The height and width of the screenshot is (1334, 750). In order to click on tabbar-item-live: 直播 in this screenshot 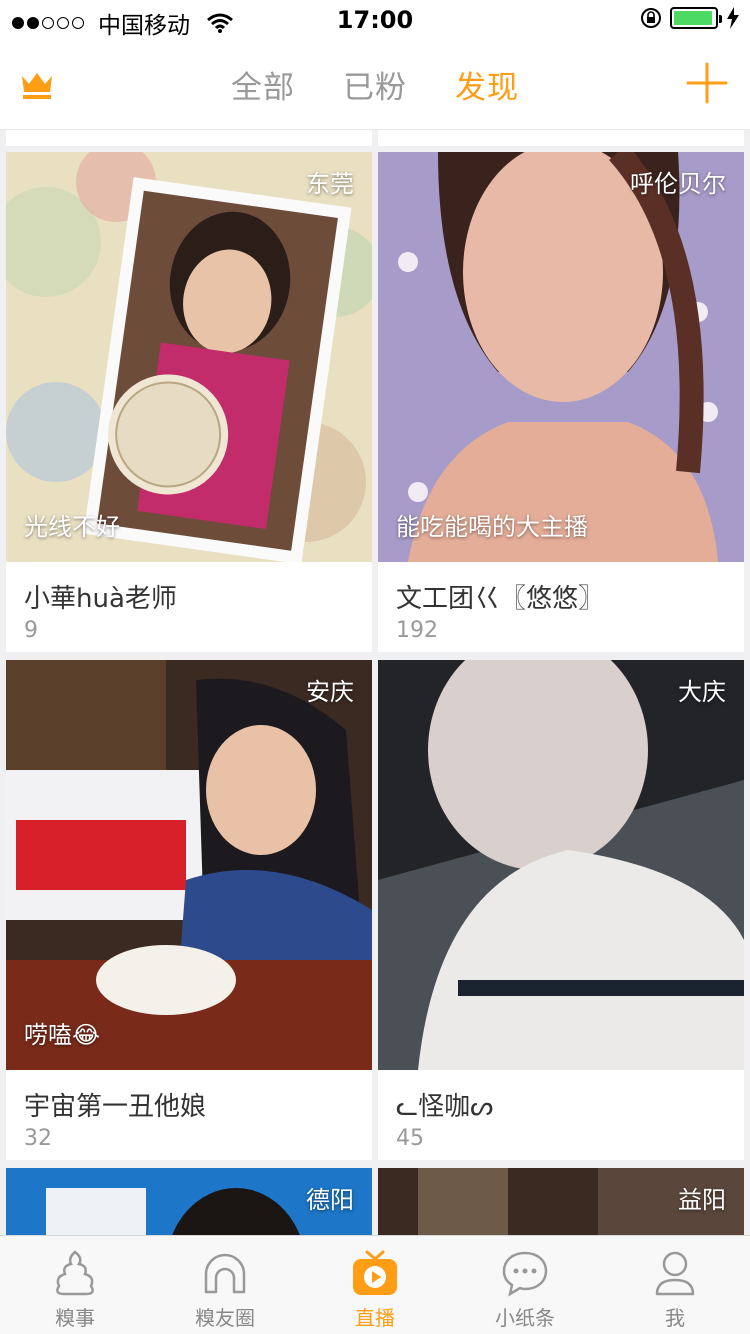, I will do `click(375, 1285)`.